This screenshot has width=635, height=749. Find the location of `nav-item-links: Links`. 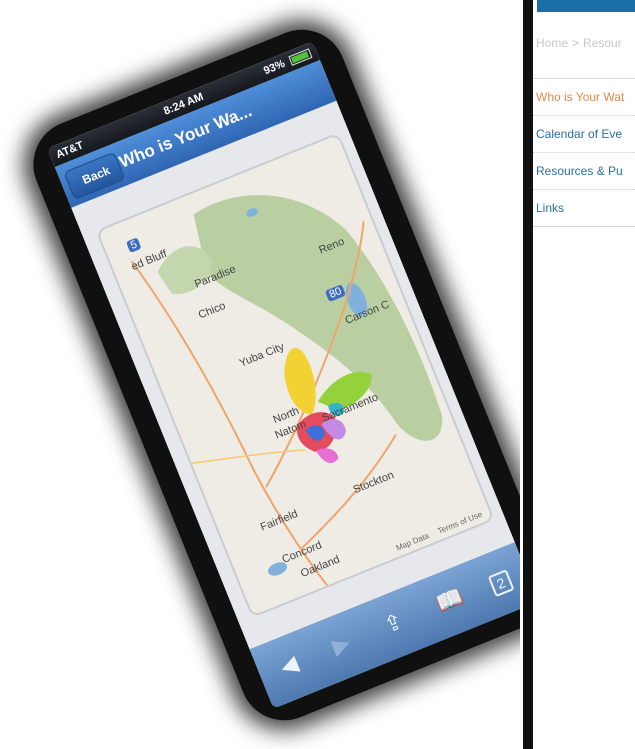

nav-item-links: Links is located at coordinates (584, 208).